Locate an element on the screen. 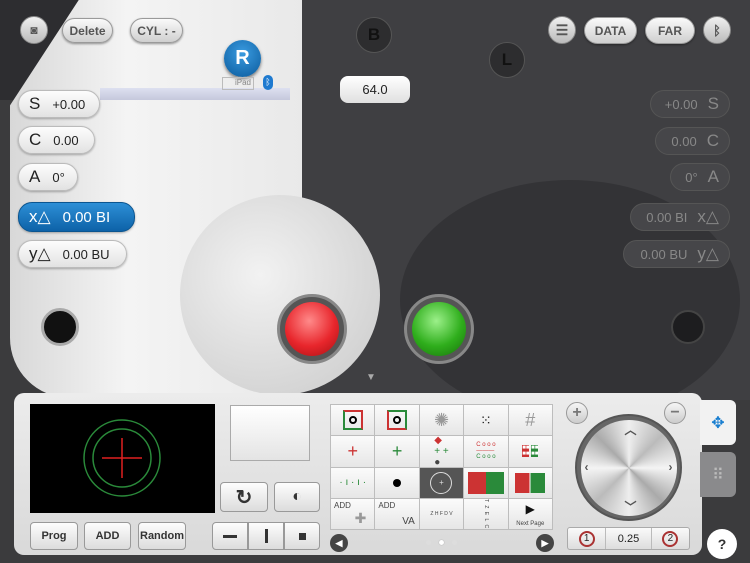 The height and width of the screenshot is (563, 750). target-red-green-icon is located at coordinates (397, 420).